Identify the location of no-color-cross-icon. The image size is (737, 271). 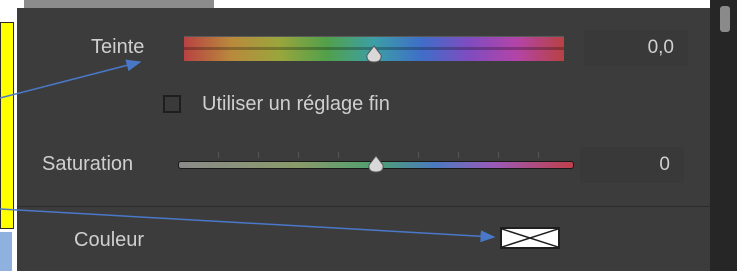
(530, 238).